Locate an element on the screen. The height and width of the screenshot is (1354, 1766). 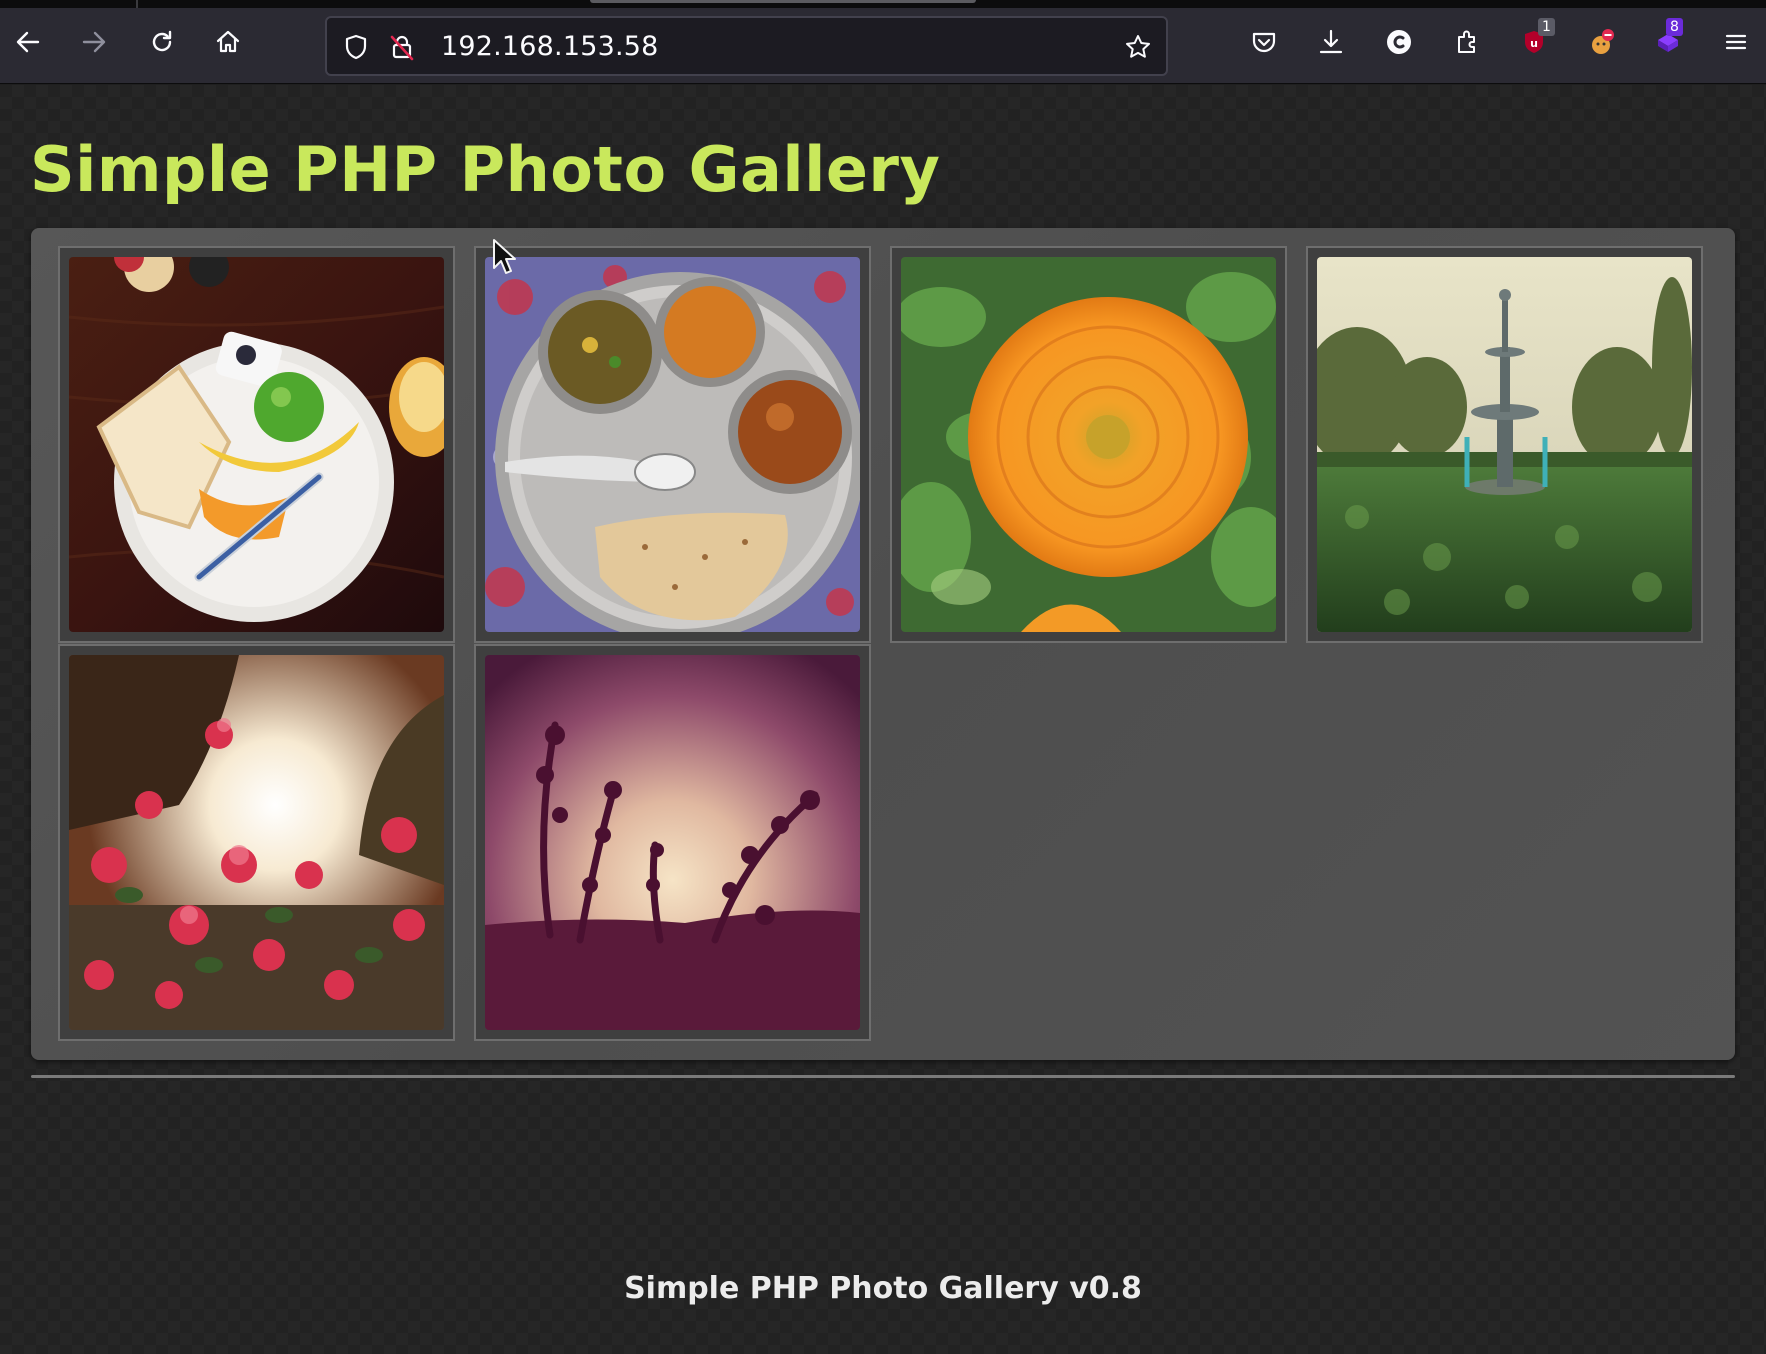
pocket-icon is located at coordinates (1264, 42).